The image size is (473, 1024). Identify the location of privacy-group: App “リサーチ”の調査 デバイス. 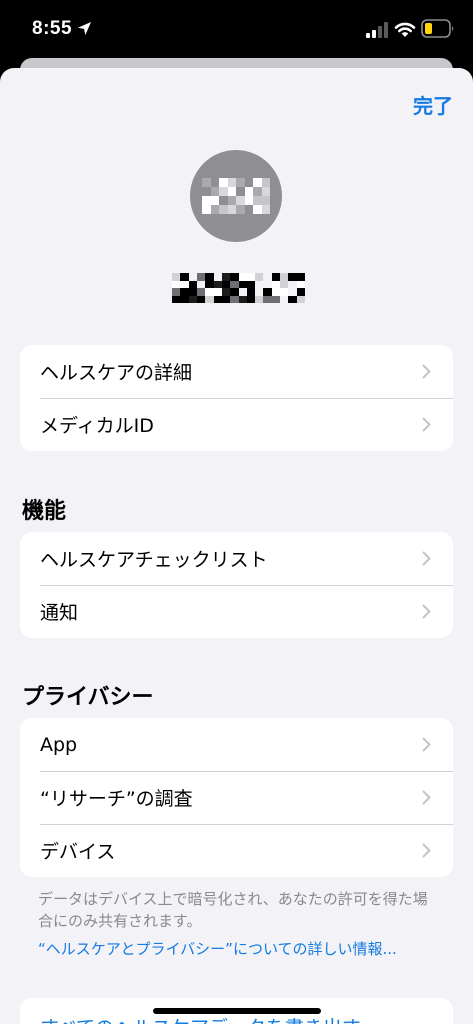
(236, 797).